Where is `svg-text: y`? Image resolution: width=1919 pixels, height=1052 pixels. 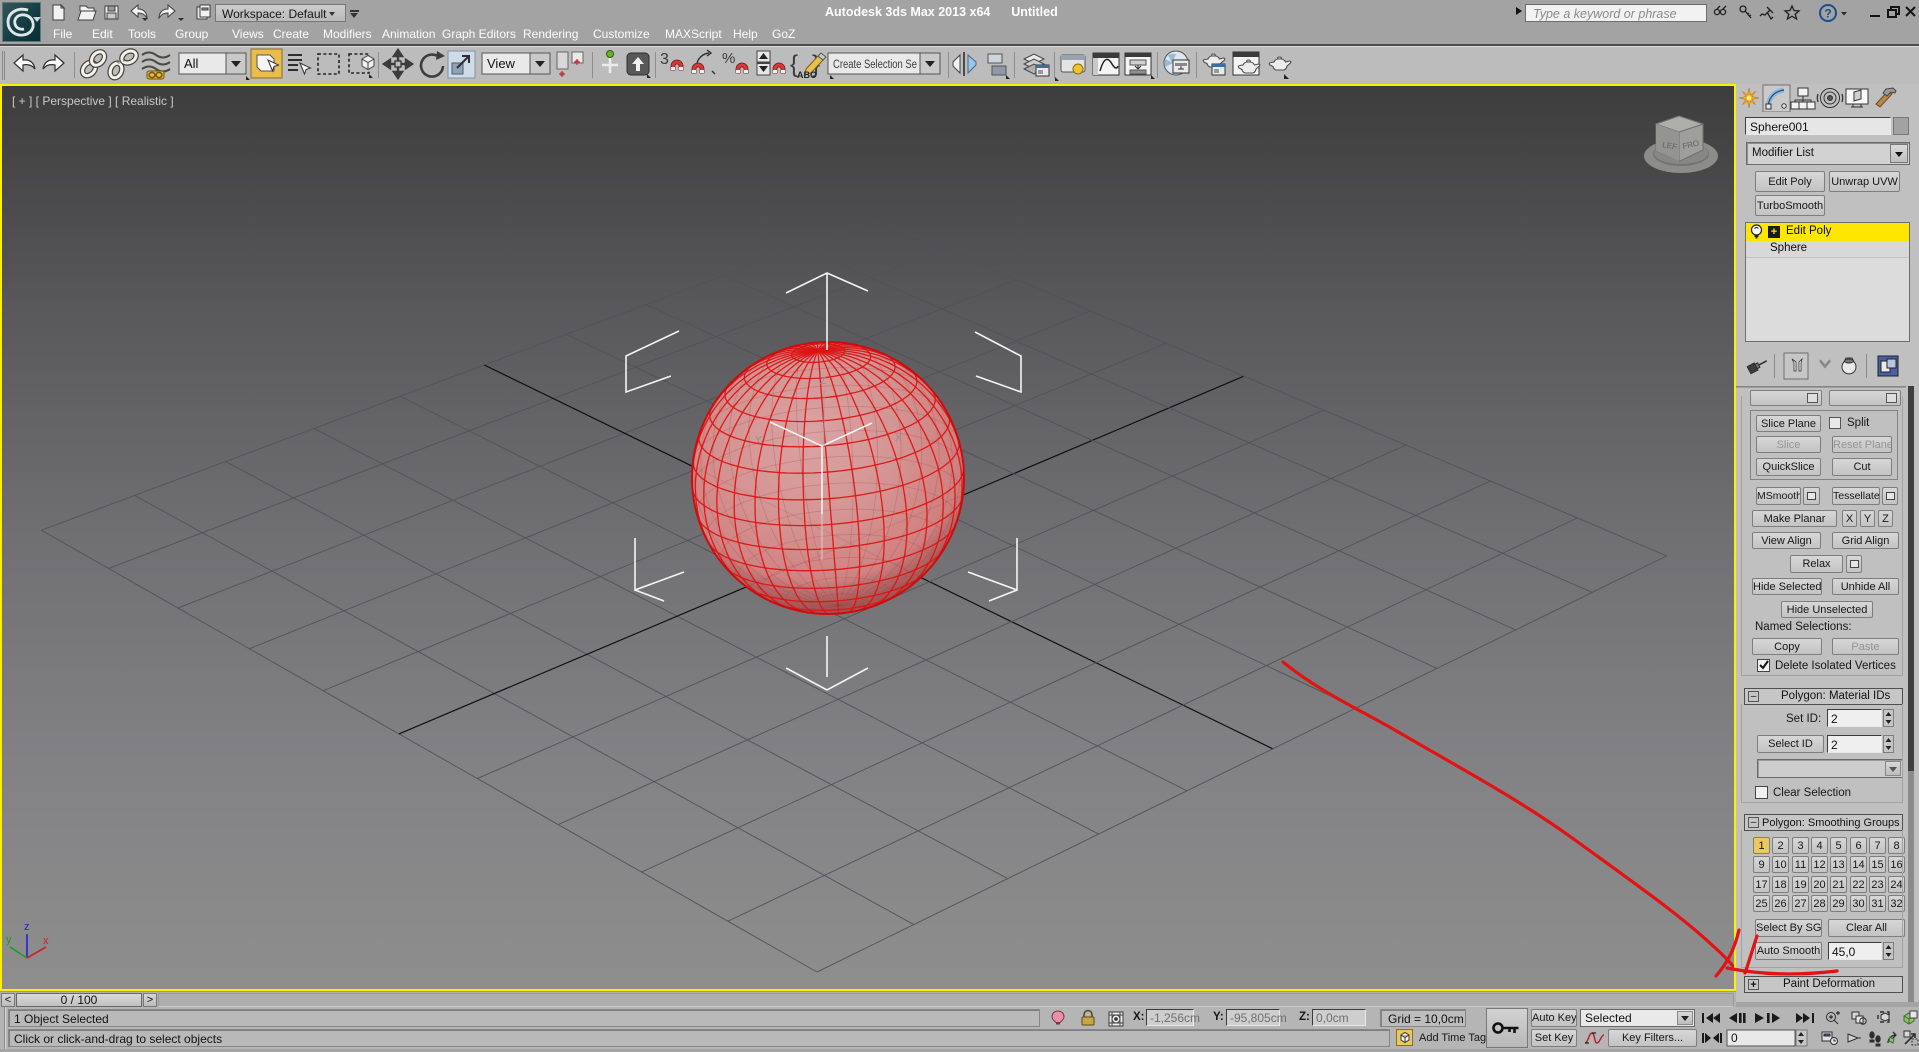
svg-text: y is located at coordinates (9, 940).